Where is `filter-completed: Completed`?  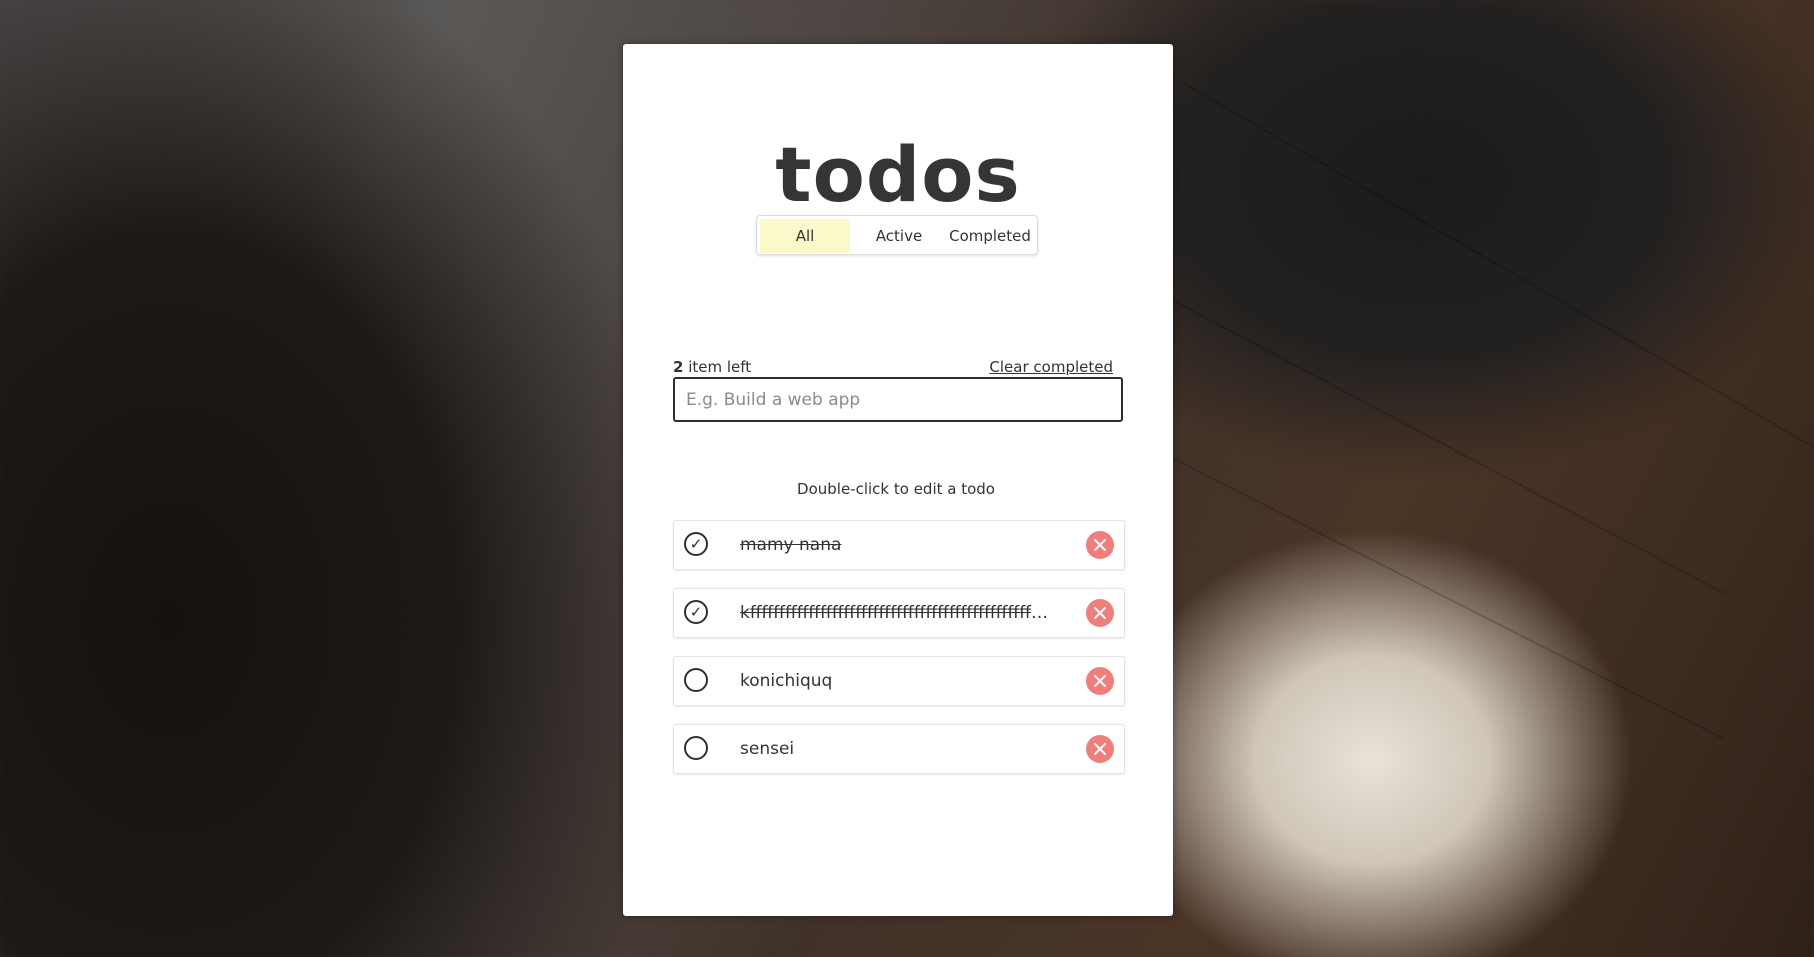 filter-completed: Completed is located at coordinates (990, 236).